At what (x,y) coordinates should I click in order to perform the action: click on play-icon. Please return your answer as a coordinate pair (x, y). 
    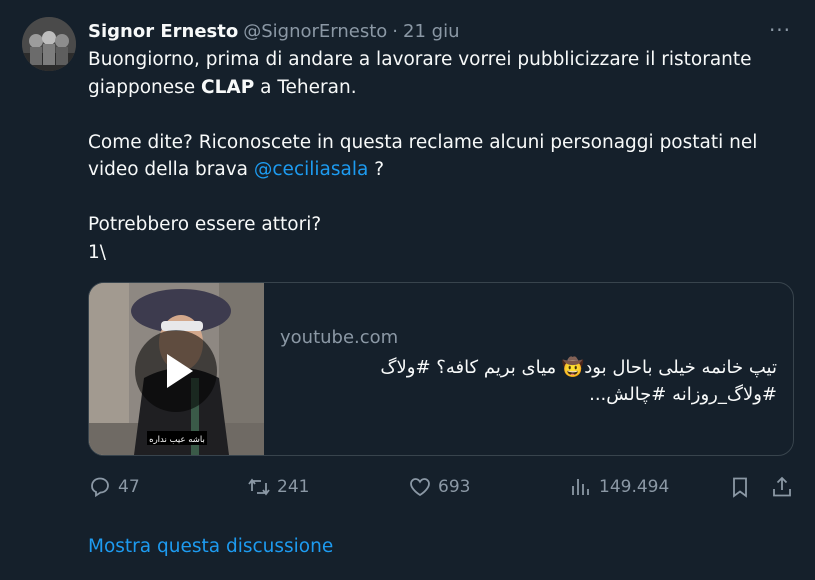
    Looking at the image, I should click on (176, 371).